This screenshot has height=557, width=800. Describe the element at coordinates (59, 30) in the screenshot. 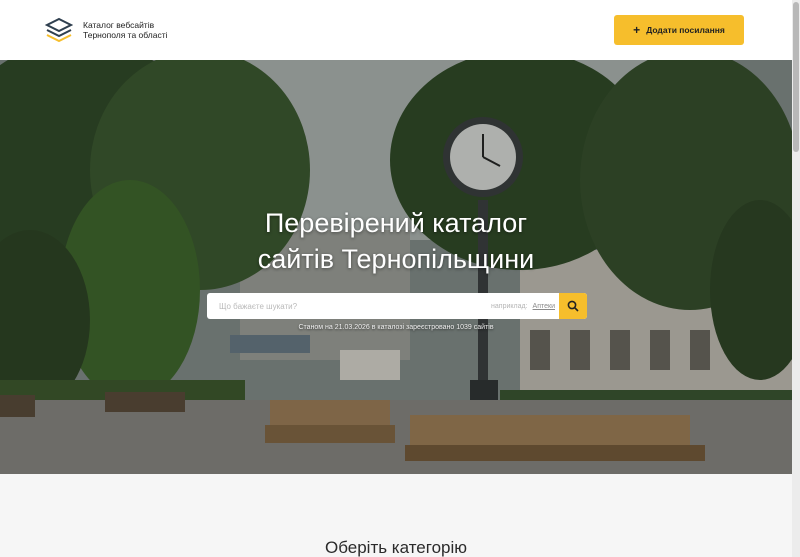

I see `layers-icon` at that location.